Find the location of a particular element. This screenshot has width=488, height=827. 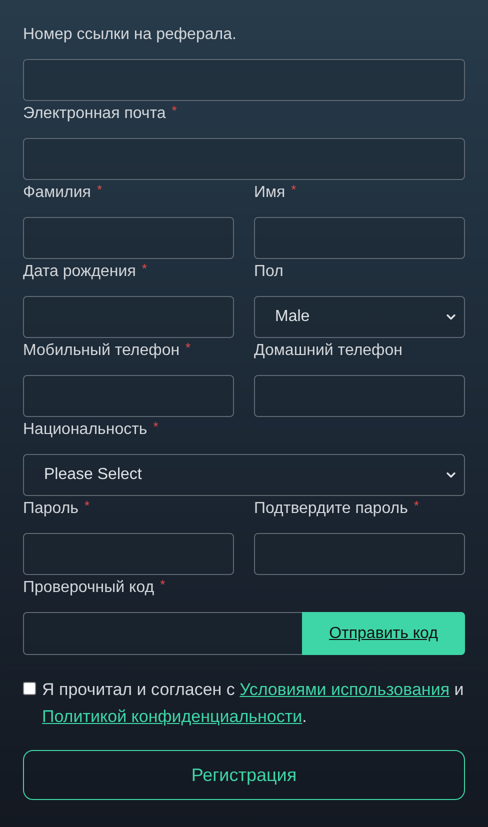

field-label: Мобильный телефон is located at coordinates (101, 351).